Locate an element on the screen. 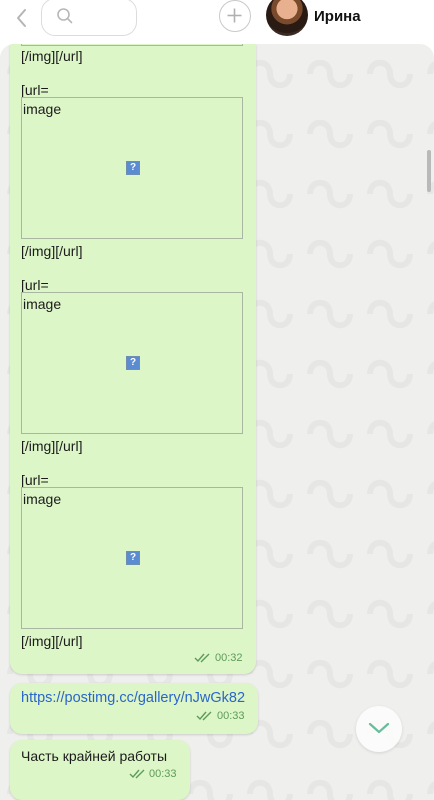 This screenshot has height=800, width=434. message-link: https://postimg.cc/gallery/nJwGk82 is located at coordinates (133, 698).